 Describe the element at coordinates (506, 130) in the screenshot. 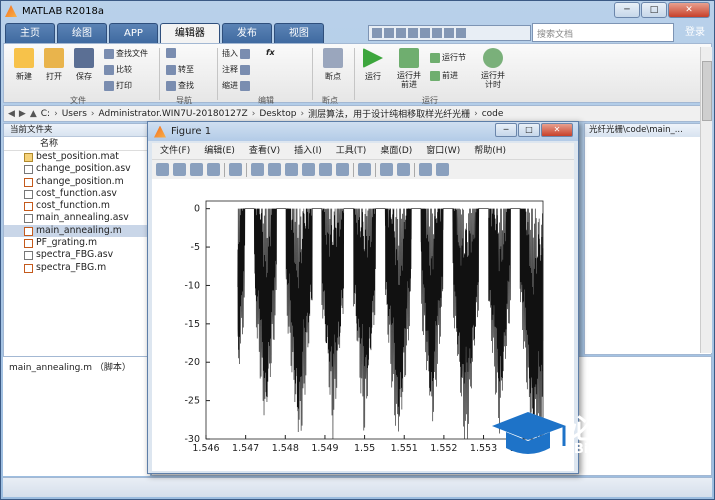

I see `figure-minimize-button: ─` at that location.